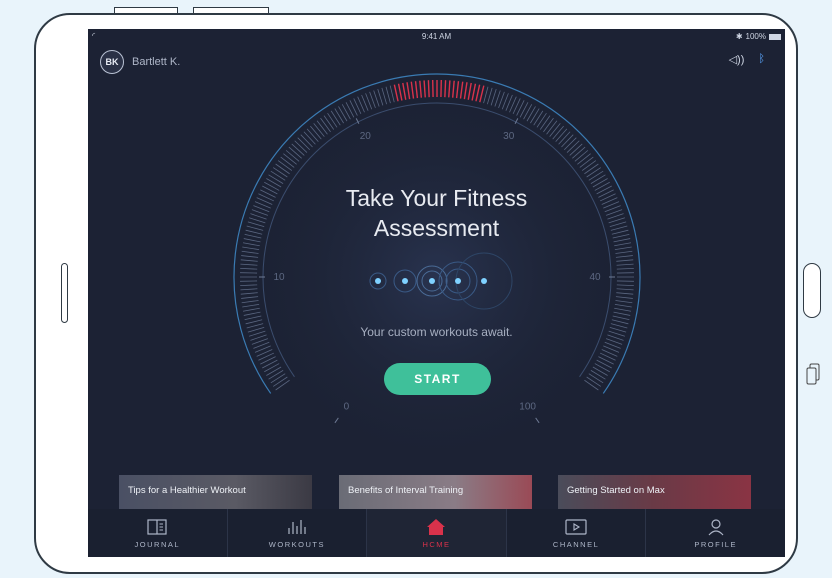 The height and width of the screenshot is (578, 832). I want to click on tab-home: HCME, so click(437, 533).